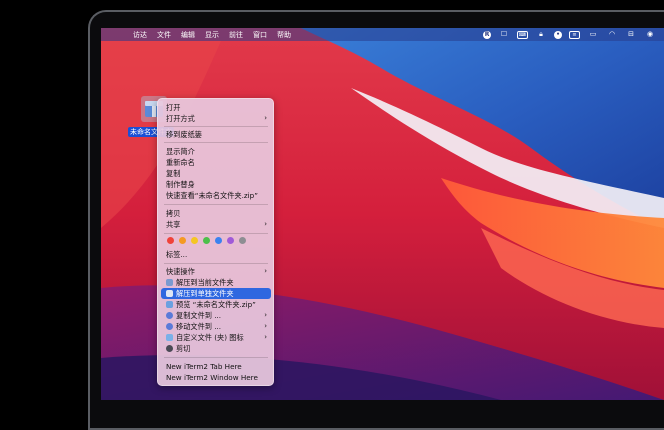  What do you see at coordinates (504, 34) in the screenshot?
I see `status-app-icon: ☐` at bounding box center [504, 34].